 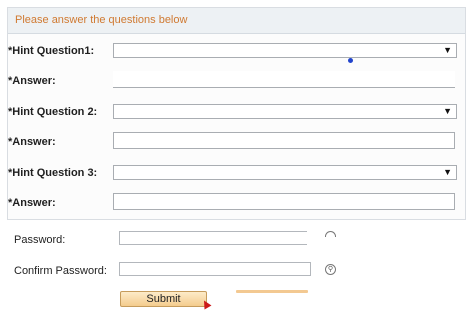 I want to click on answer-1-label: *Answer:, so click(x=32, y=81).